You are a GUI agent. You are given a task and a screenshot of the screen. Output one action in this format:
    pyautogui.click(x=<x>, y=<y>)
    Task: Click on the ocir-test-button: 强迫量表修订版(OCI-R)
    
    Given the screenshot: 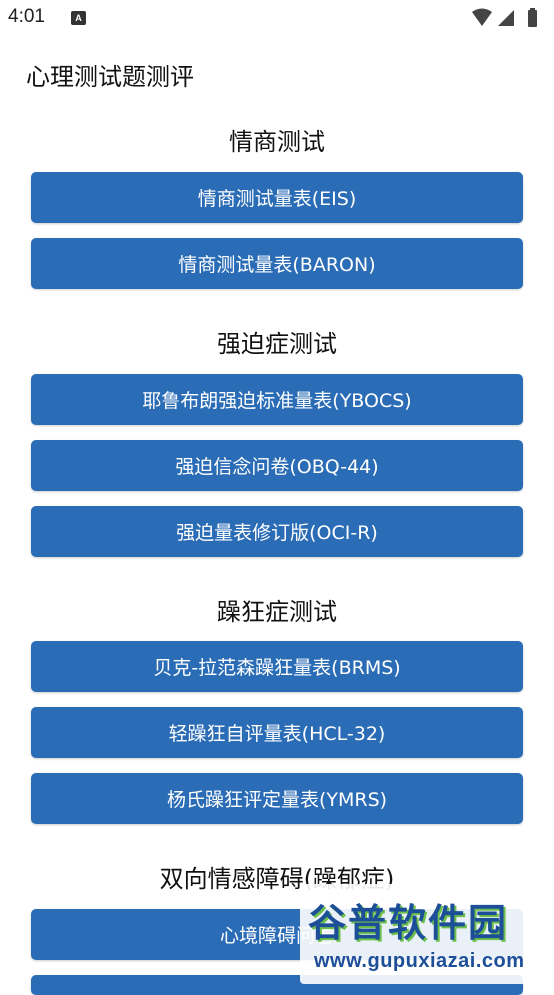 What is the action you would take?
    pyautogui.click(x=277, y=531)
    